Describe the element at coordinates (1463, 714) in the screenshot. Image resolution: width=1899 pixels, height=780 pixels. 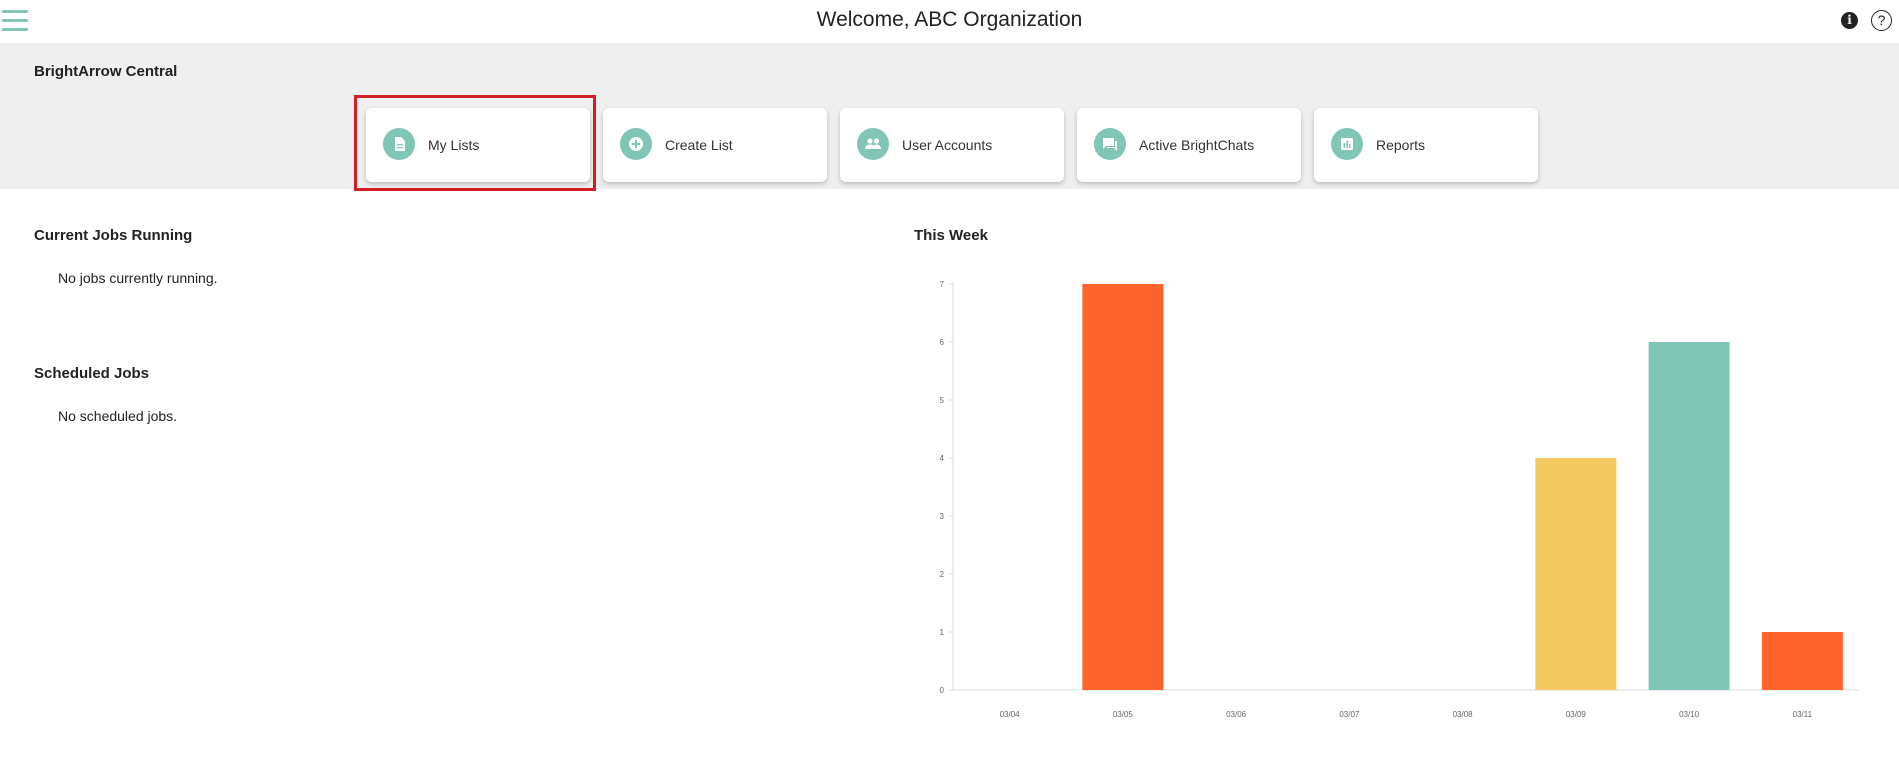
I see `x-tick-label: 03/08` at that location.